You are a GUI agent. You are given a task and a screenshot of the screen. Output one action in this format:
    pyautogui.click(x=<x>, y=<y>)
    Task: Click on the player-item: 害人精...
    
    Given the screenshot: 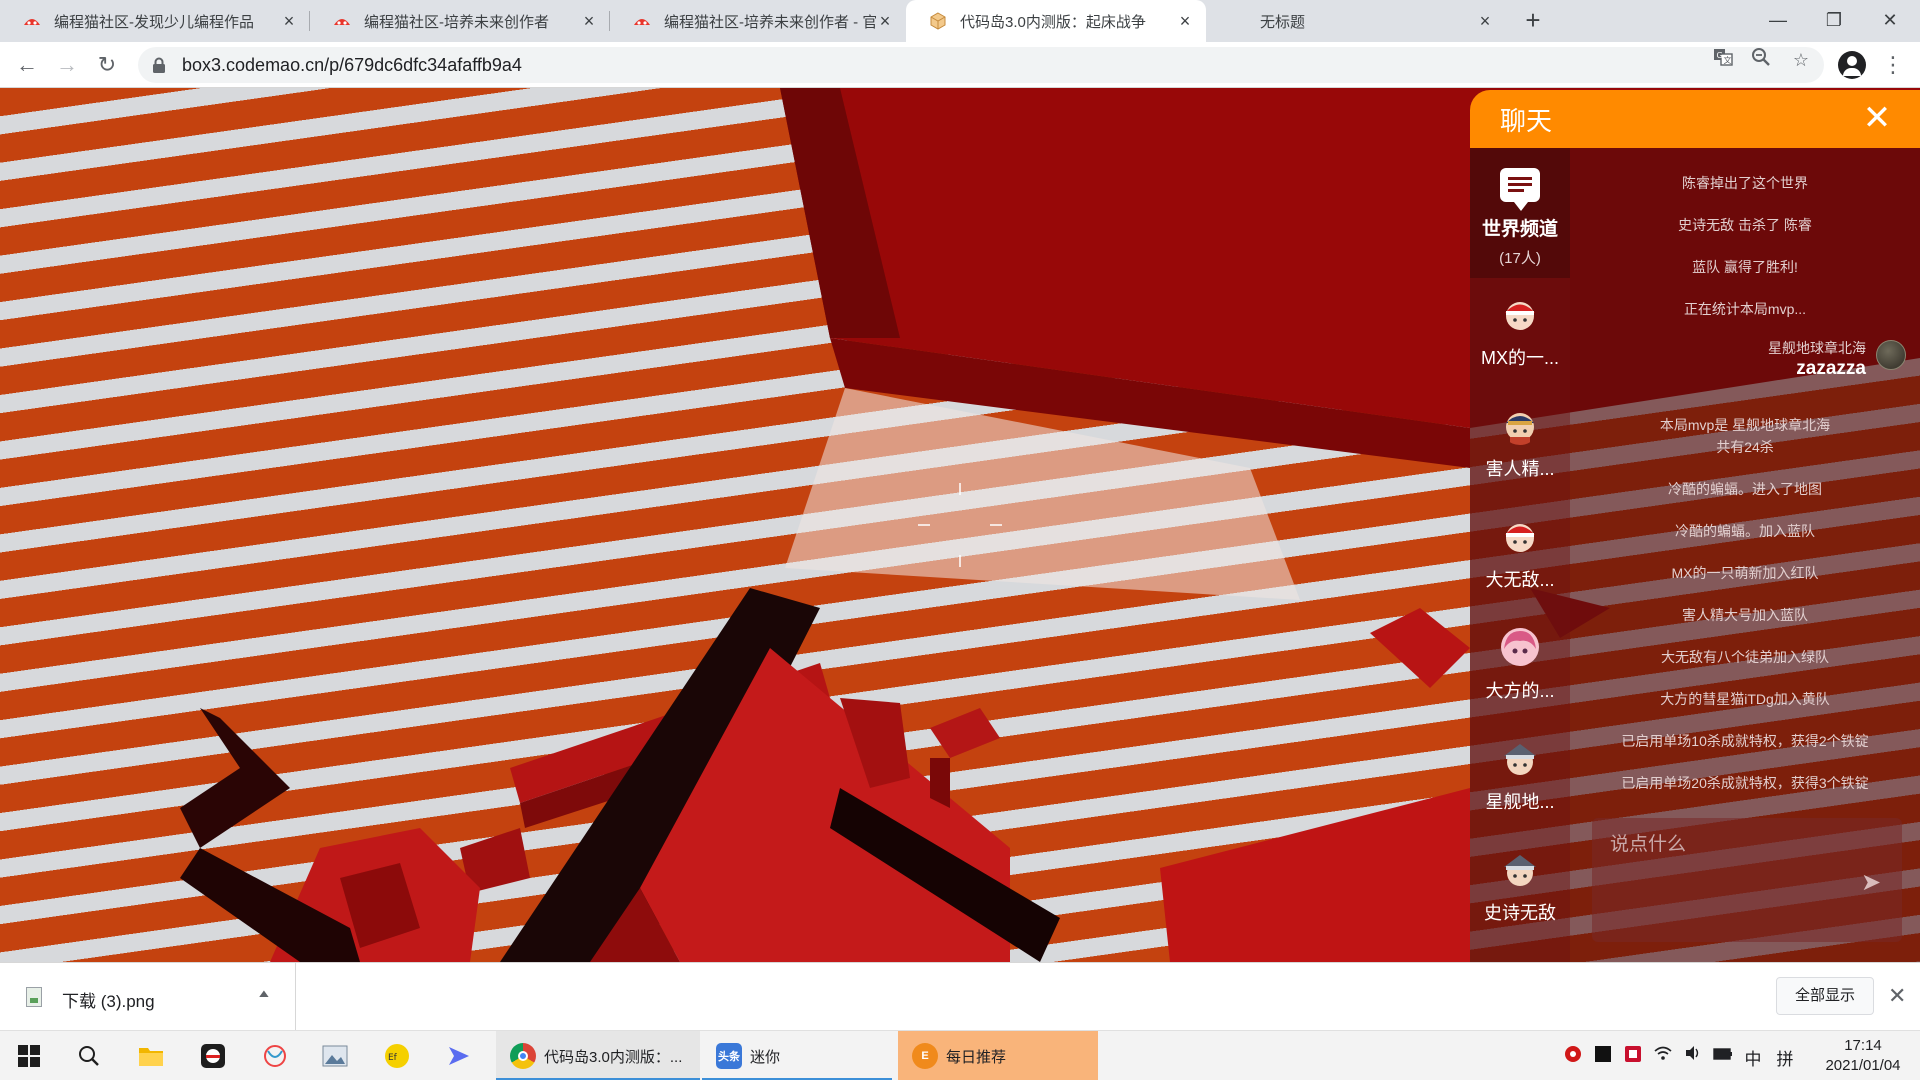 What is the action you would take?
    pyautogui.click(x=1520, y=444)
    